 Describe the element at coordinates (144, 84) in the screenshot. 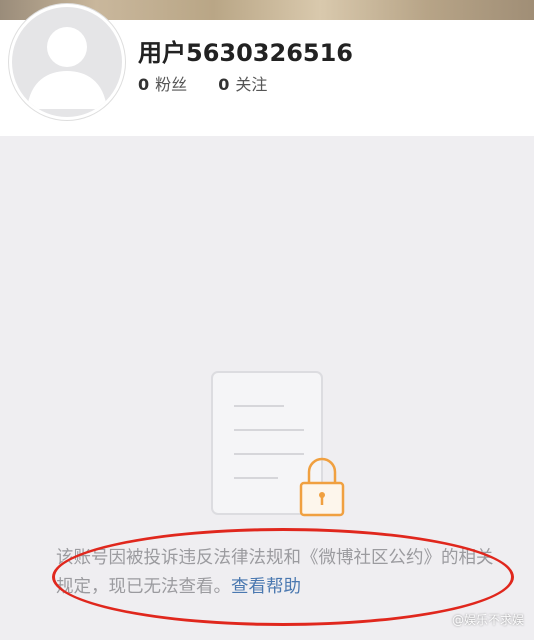

I see `followers-count: 0` at that location.